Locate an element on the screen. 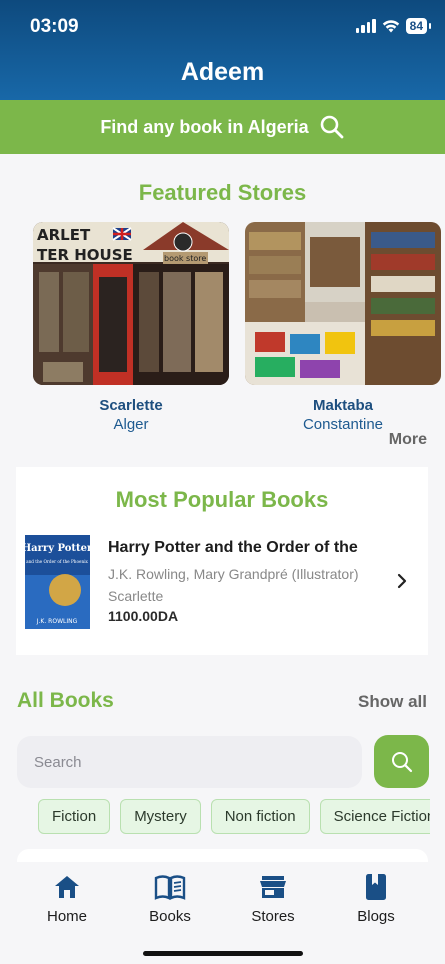 The width and height of the screenshot is (445, 964). show-all-link: Show all is located at coordinates (392, 702).